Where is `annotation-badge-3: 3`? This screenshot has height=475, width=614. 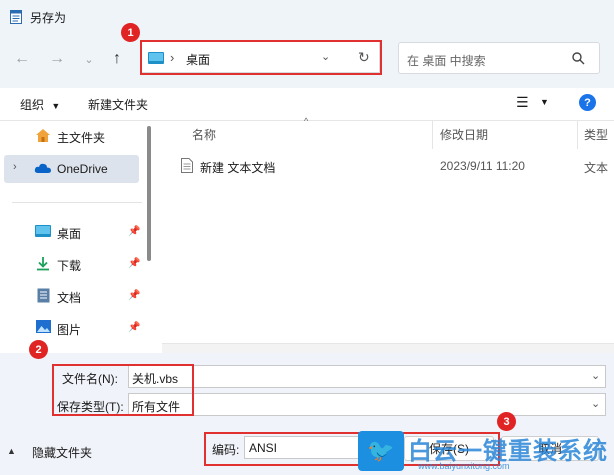
annotation-badge-3: 3 is located at coordinates (506, 421).